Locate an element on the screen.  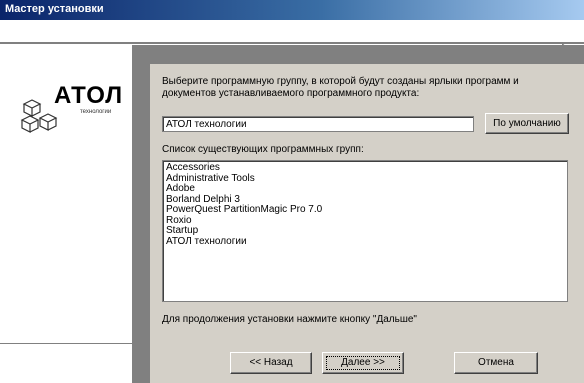
sidebar-bottom-divider is located at coordinates (67, 343).